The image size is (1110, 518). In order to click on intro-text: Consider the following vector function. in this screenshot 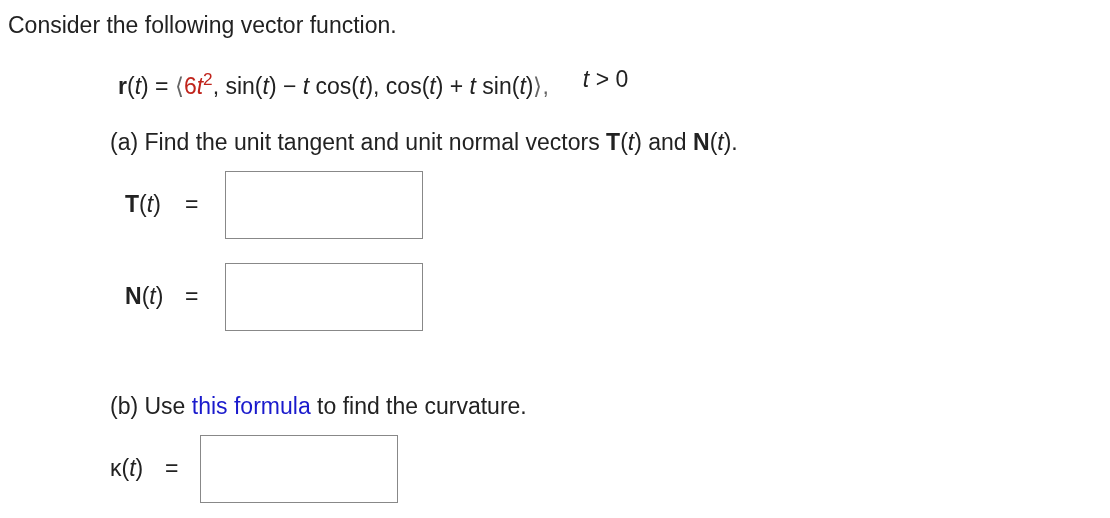, I will do `click(202, 25)`.